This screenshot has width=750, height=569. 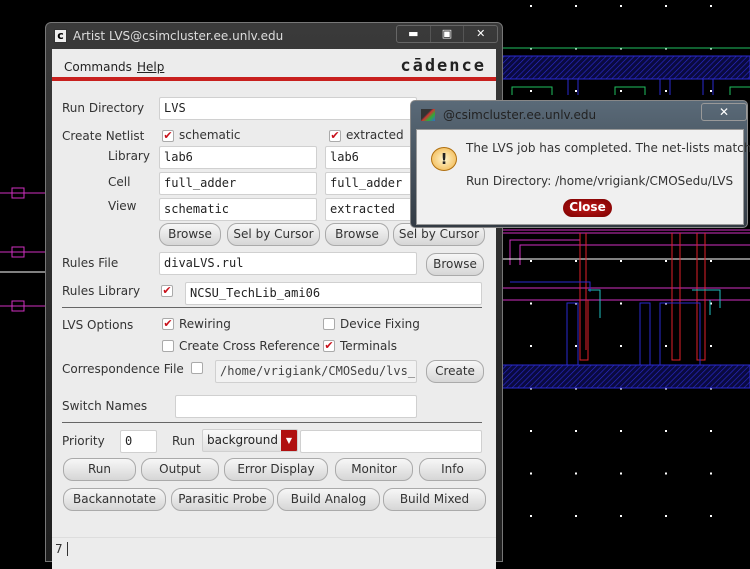 I want to click on priority-label: Priority, so click(x=83, y=441).